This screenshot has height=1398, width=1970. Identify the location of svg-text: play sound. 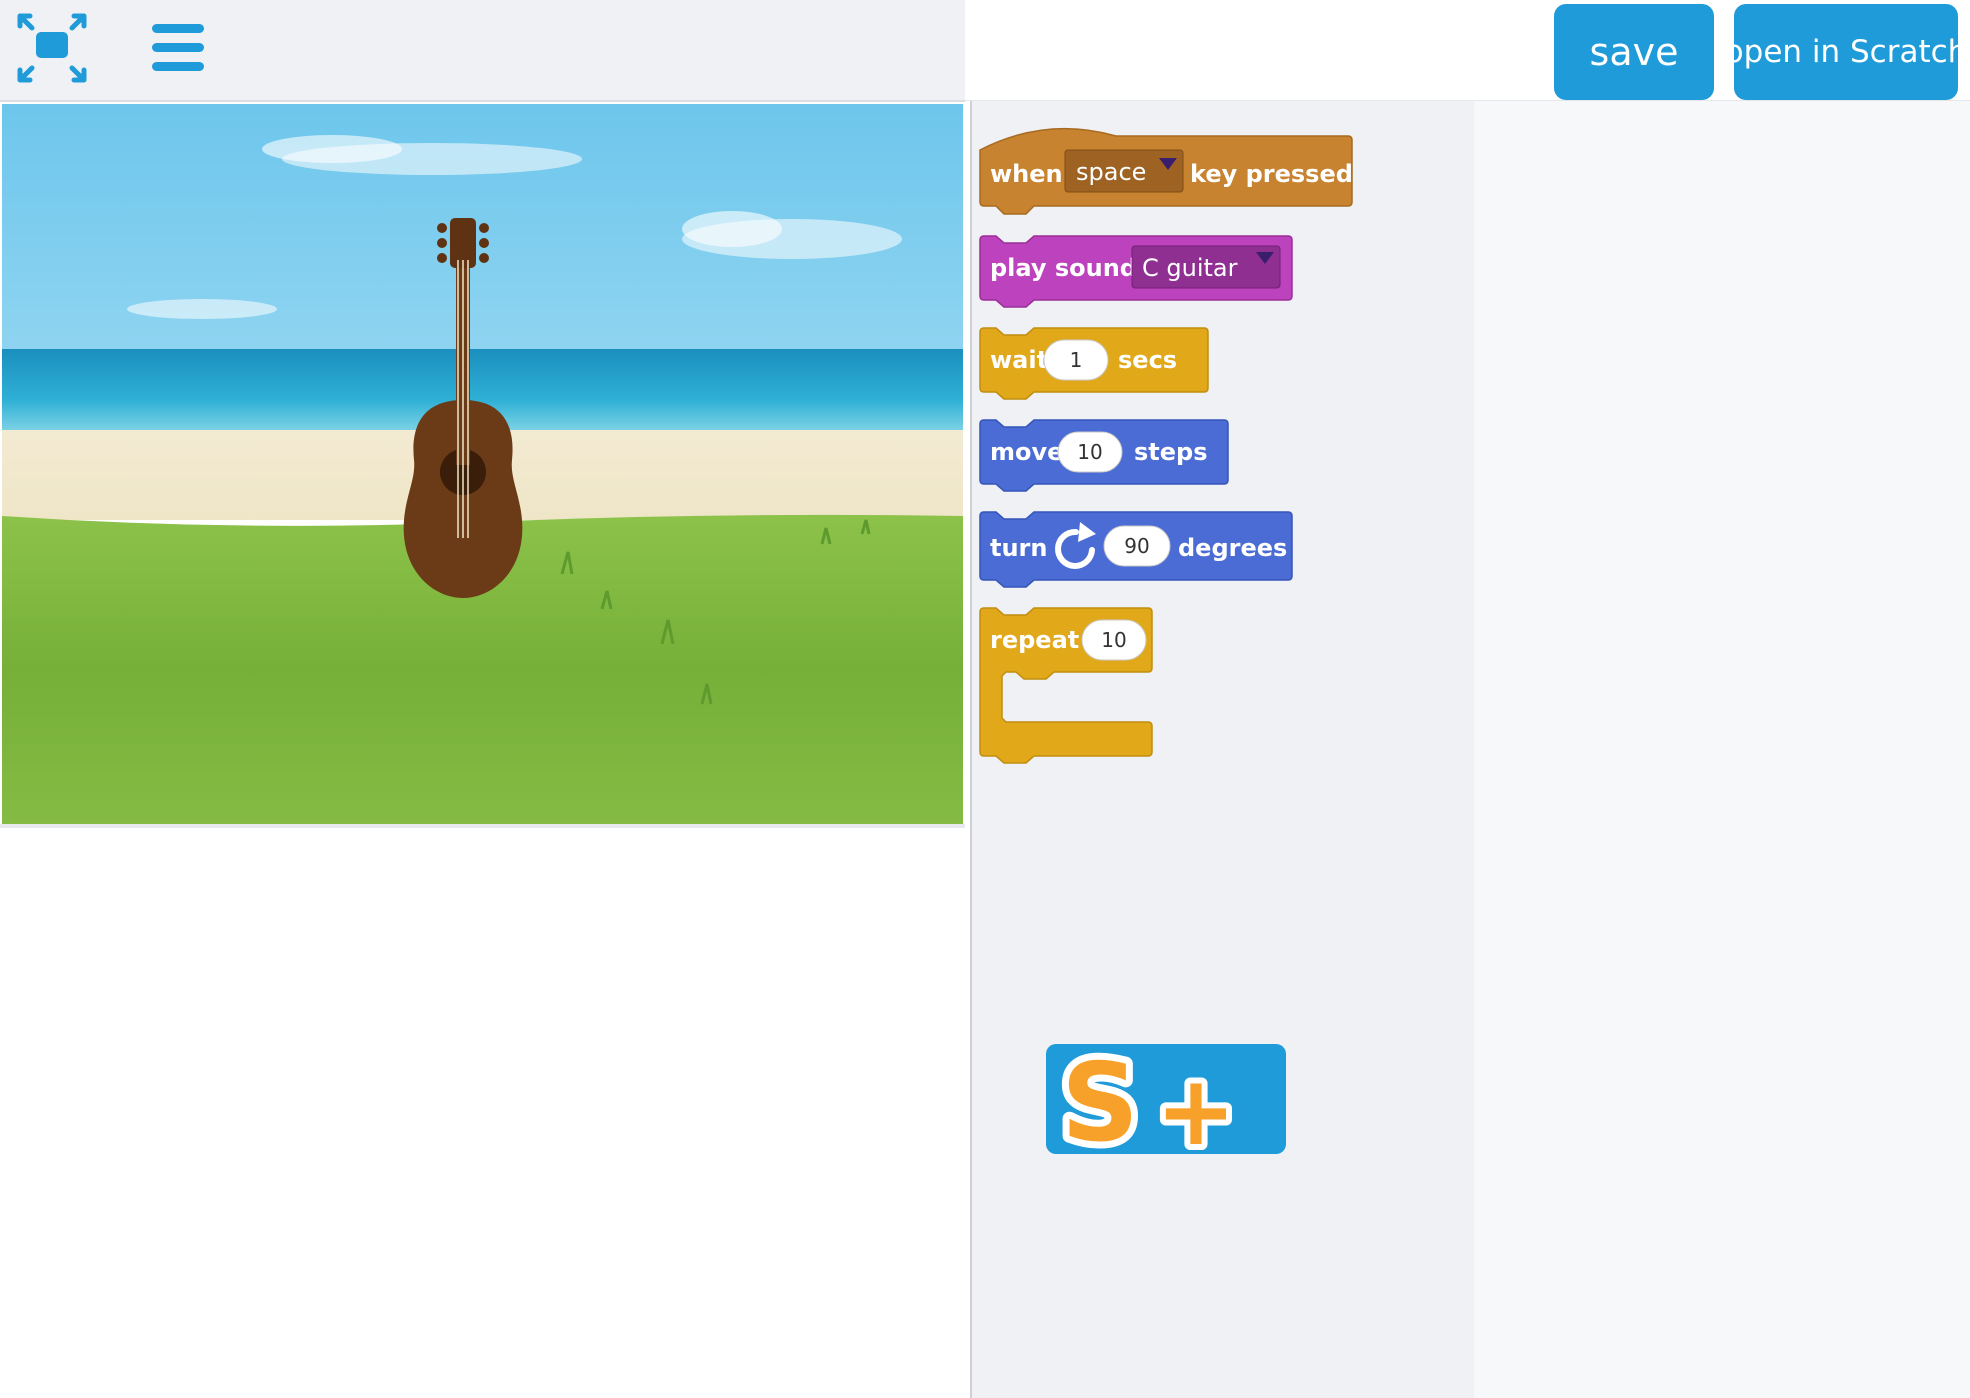
(1063, 268).